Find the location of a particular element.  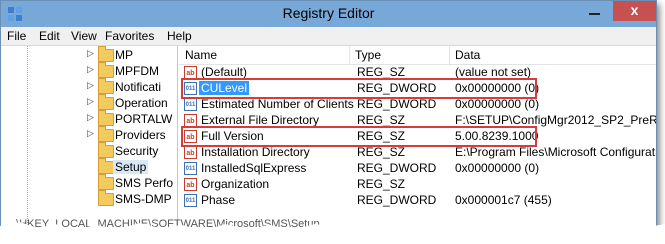

menu-bar: File Edit View Favorites Help is located at coordinates (328, 36).